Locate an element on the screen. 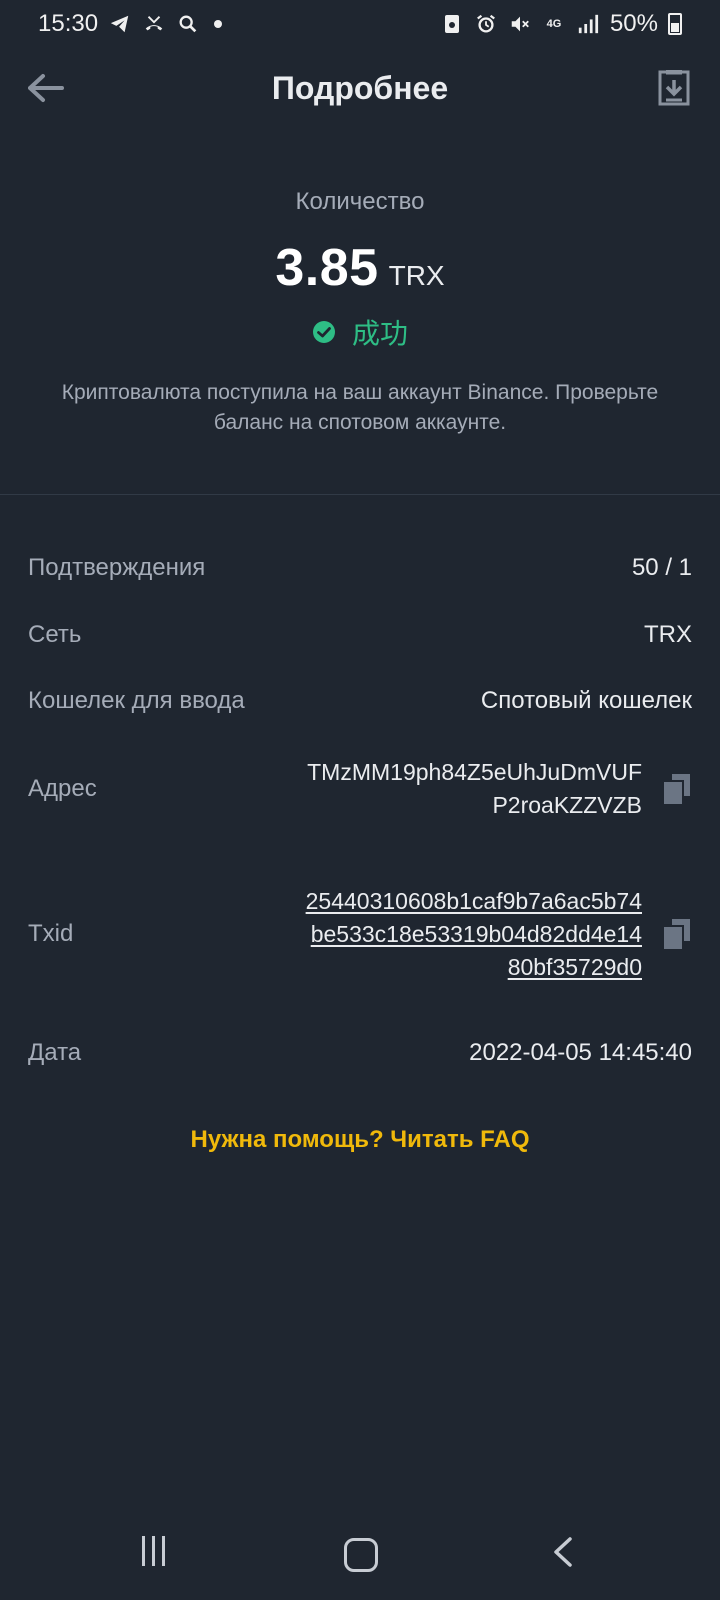  recents-button is located at coordinates (158, 1552).